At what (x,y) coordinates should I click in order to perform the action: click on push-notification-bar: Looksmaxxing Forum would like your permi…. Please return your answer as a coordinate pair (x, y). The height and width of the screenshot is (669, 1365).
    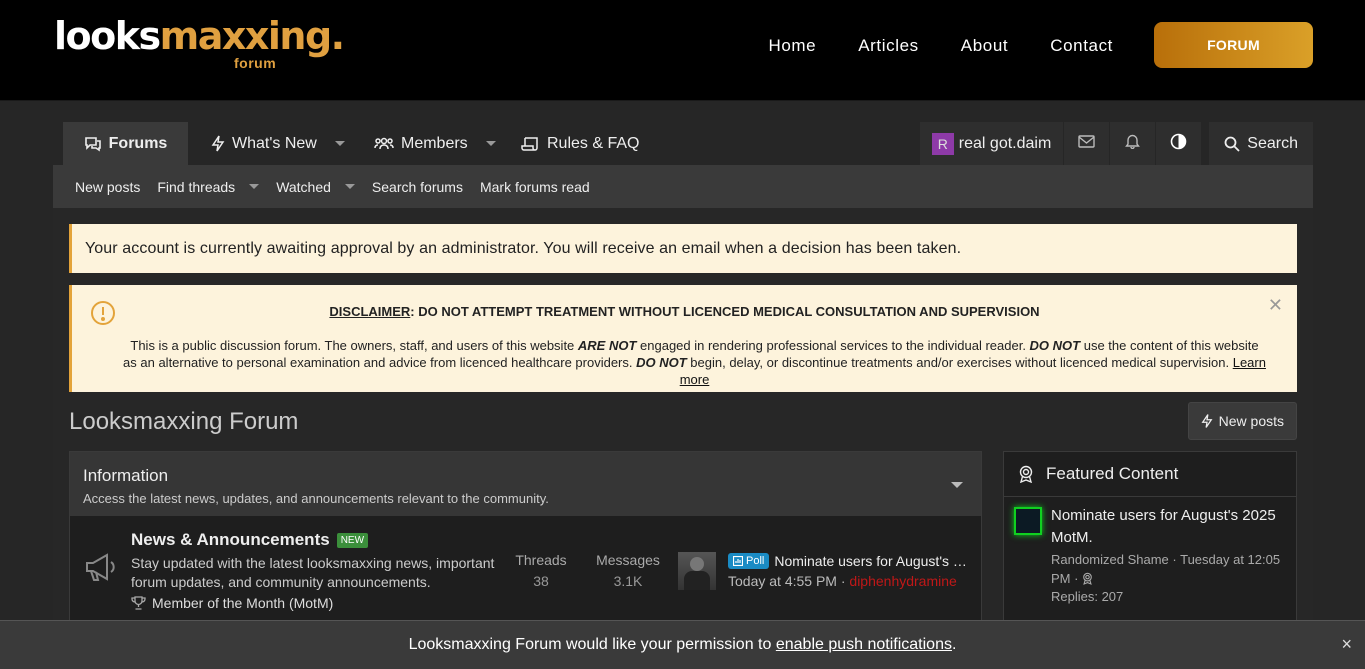
    Looking at the image, I should click on (682, 644).